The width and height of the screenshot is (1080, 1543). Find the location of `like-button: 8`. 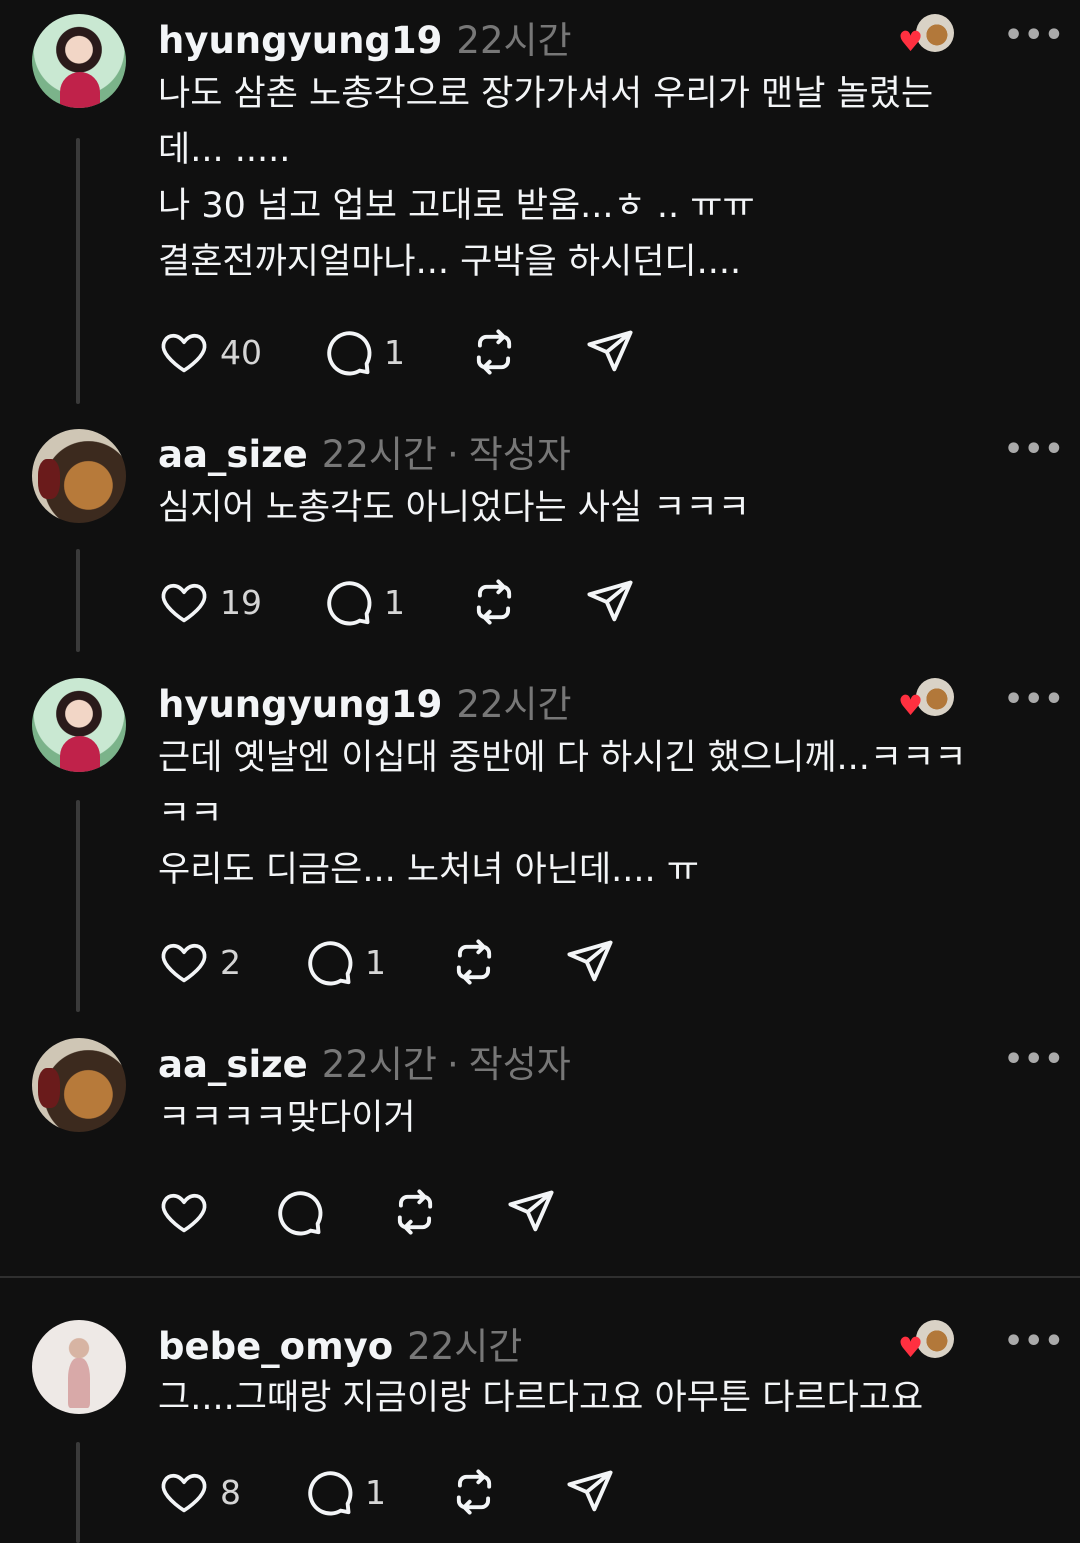

like-button: 8 is located at coordinates (199, 1492).